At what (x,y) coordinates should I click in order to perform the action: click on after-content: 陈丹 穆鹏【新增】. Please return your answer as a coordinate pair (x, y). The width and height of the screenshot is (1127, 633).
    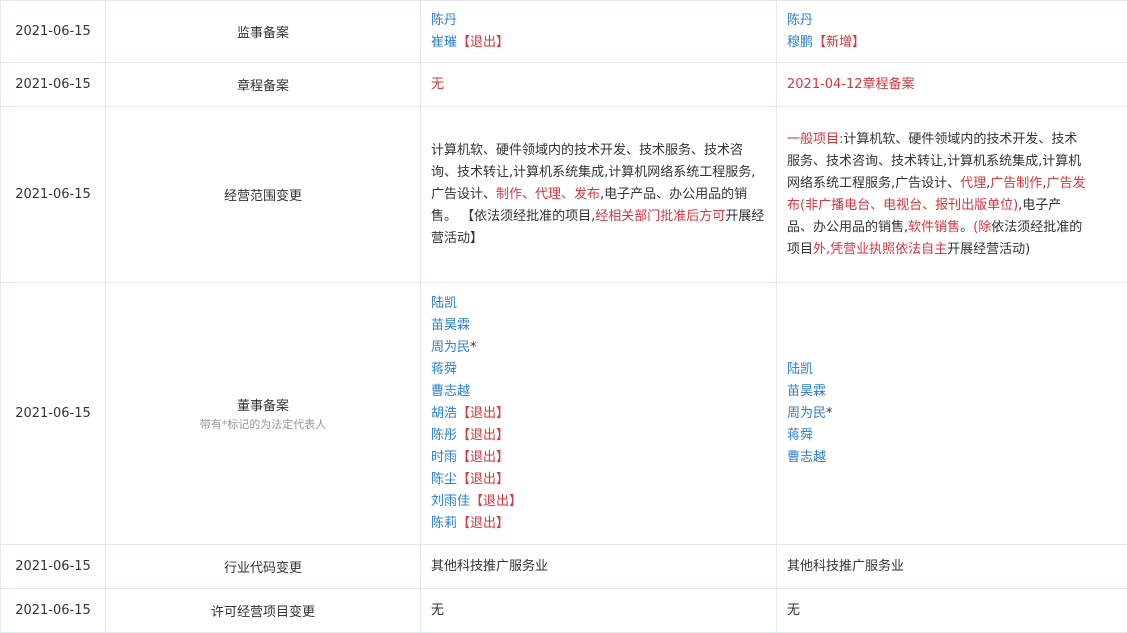
    Looking at the image, I should click on (952, 32).